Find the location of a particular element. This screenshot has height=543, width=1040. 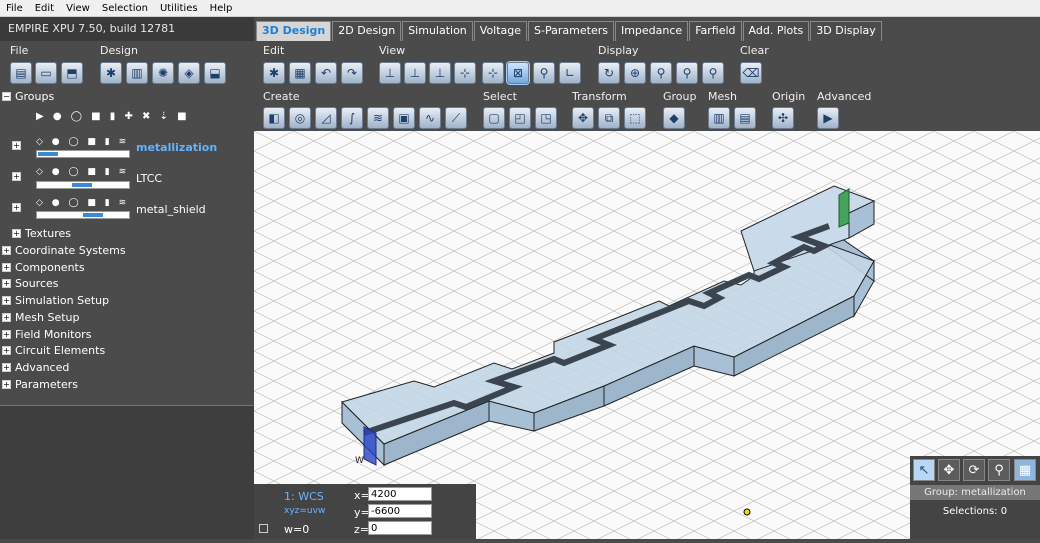

tree-components: + Components is located at coordinates (43, 267).